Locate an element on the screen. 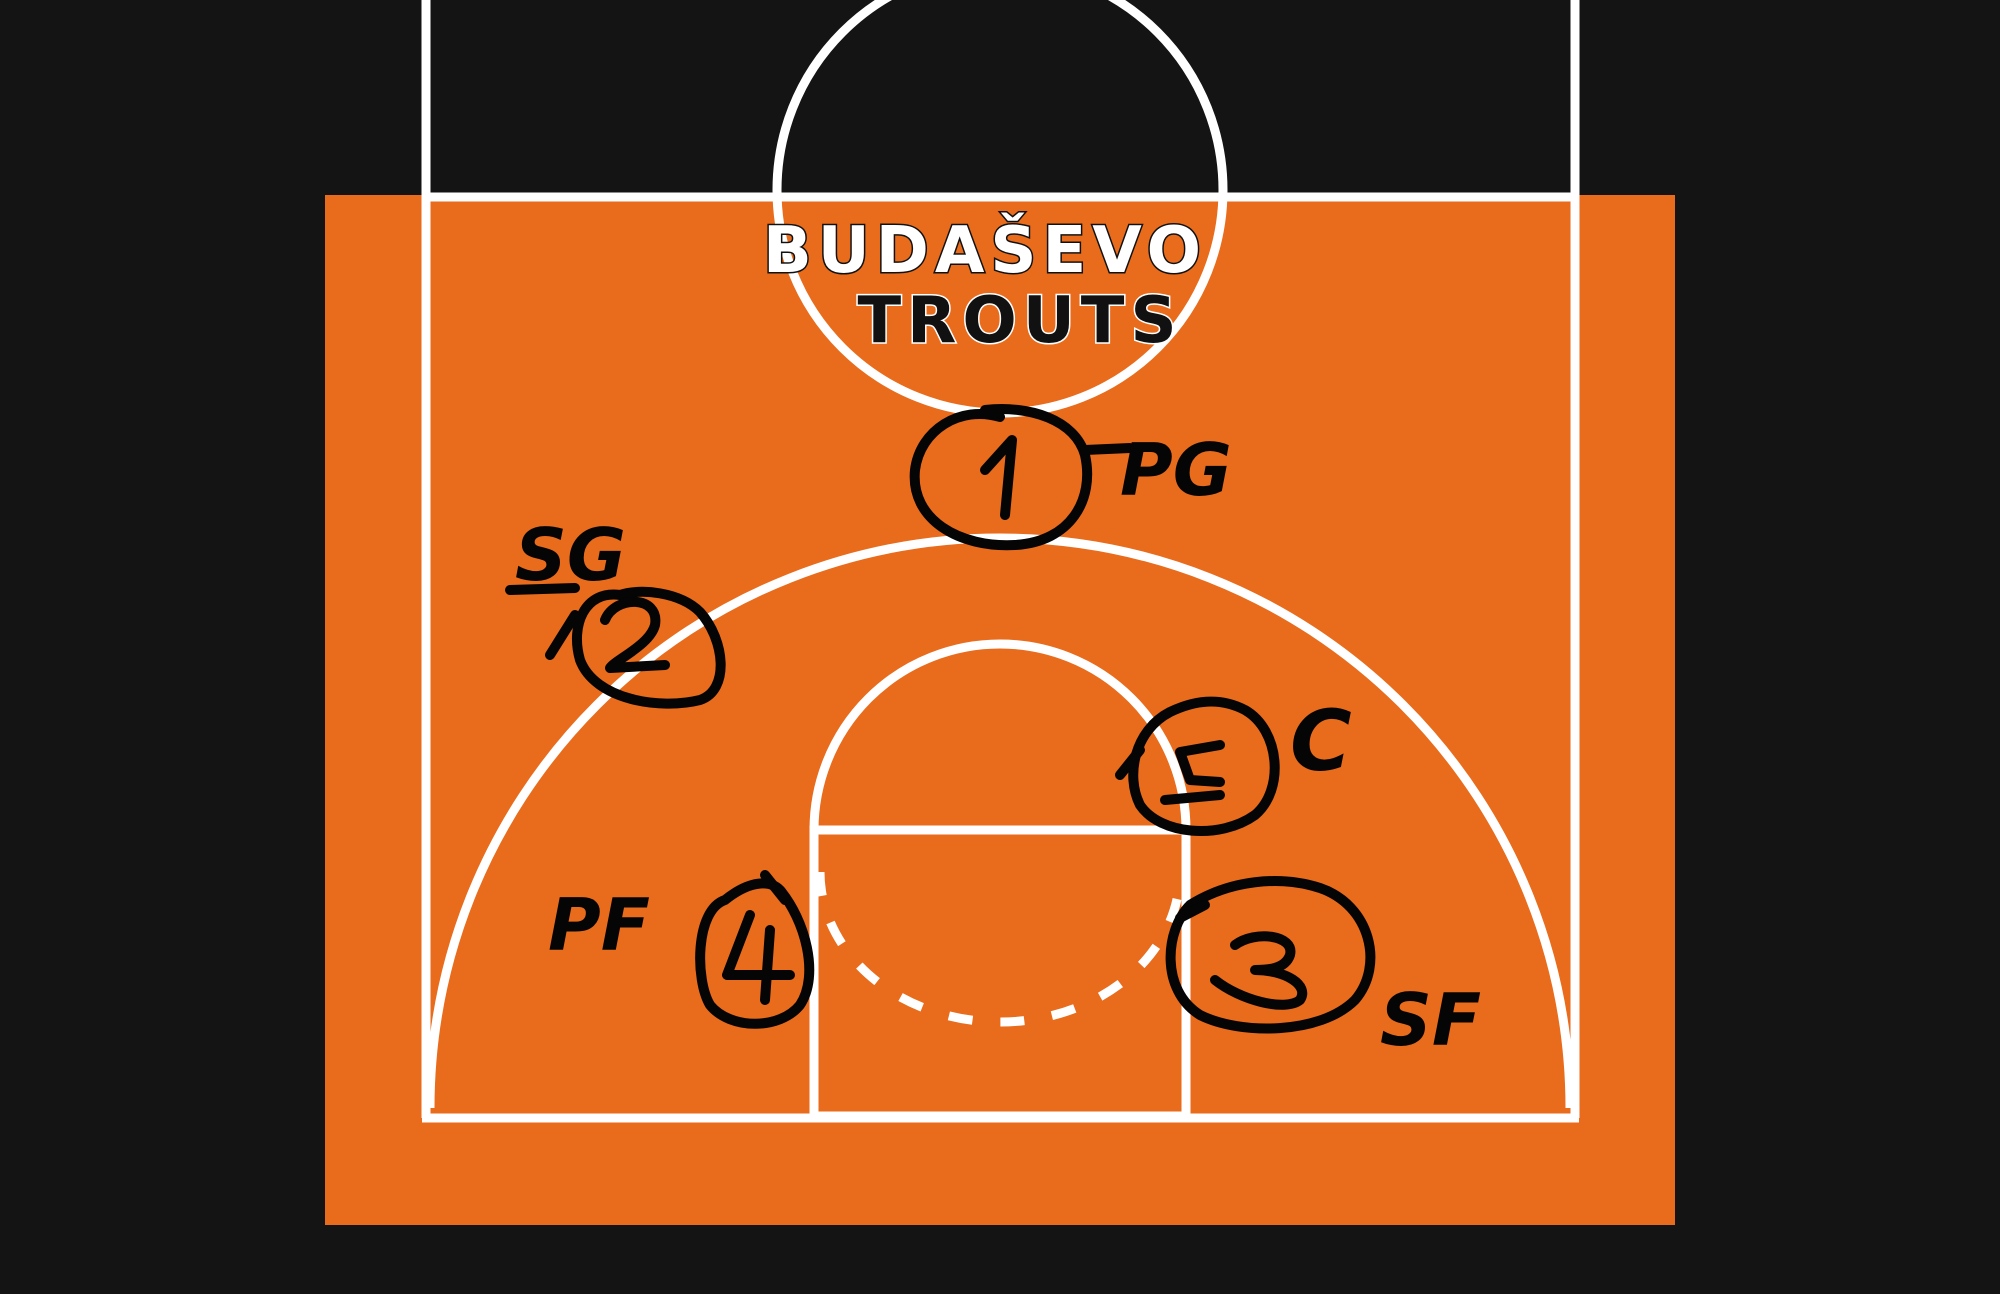  marker-label: PG is located at coordinates (1176, 470).